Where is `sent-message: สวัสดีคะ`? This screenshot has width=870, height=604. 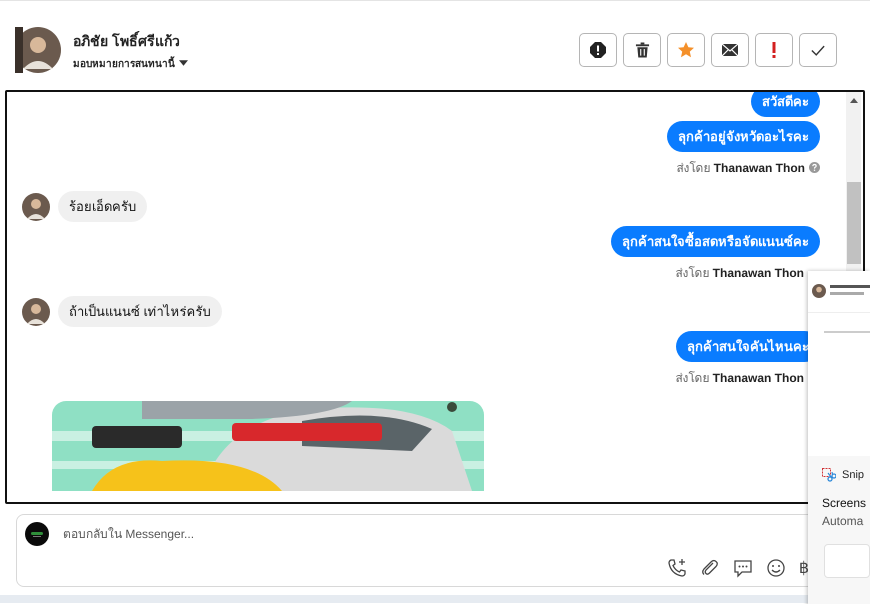
sent-message: สวัสดีคะ is located at coordinates (785, 104).